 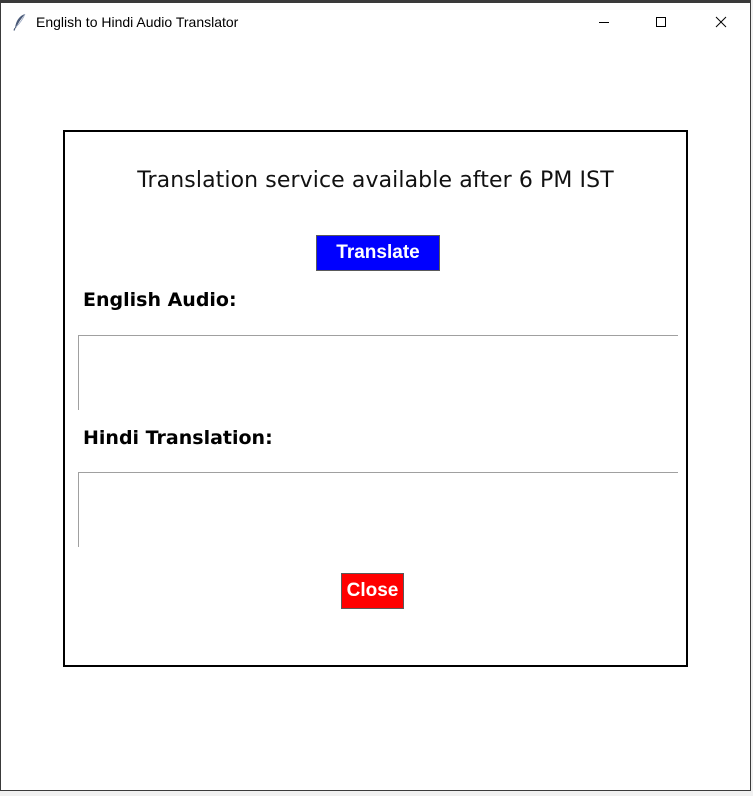 I want to click on minimize-button, so click(x=604, y=22).